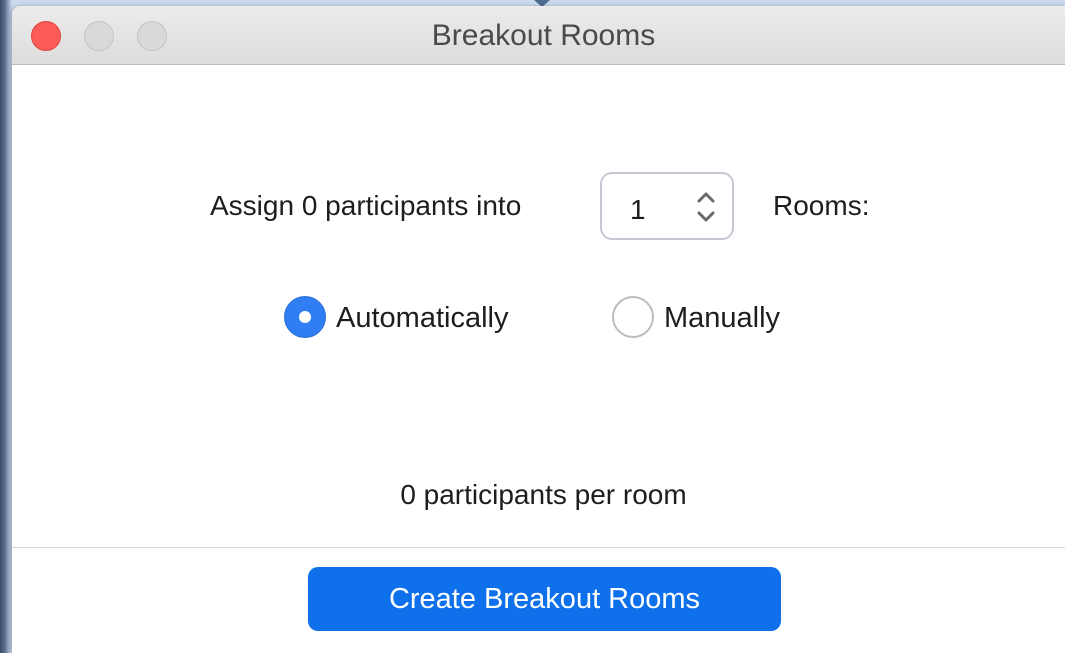 Image resolution: width=1065 pixels, height=653 pixels. Describe the element at coordinates (538, 207) in the screenshot. I see `assign-rooms-row: Assign 0 participants into 1 Rooms:` at that location.